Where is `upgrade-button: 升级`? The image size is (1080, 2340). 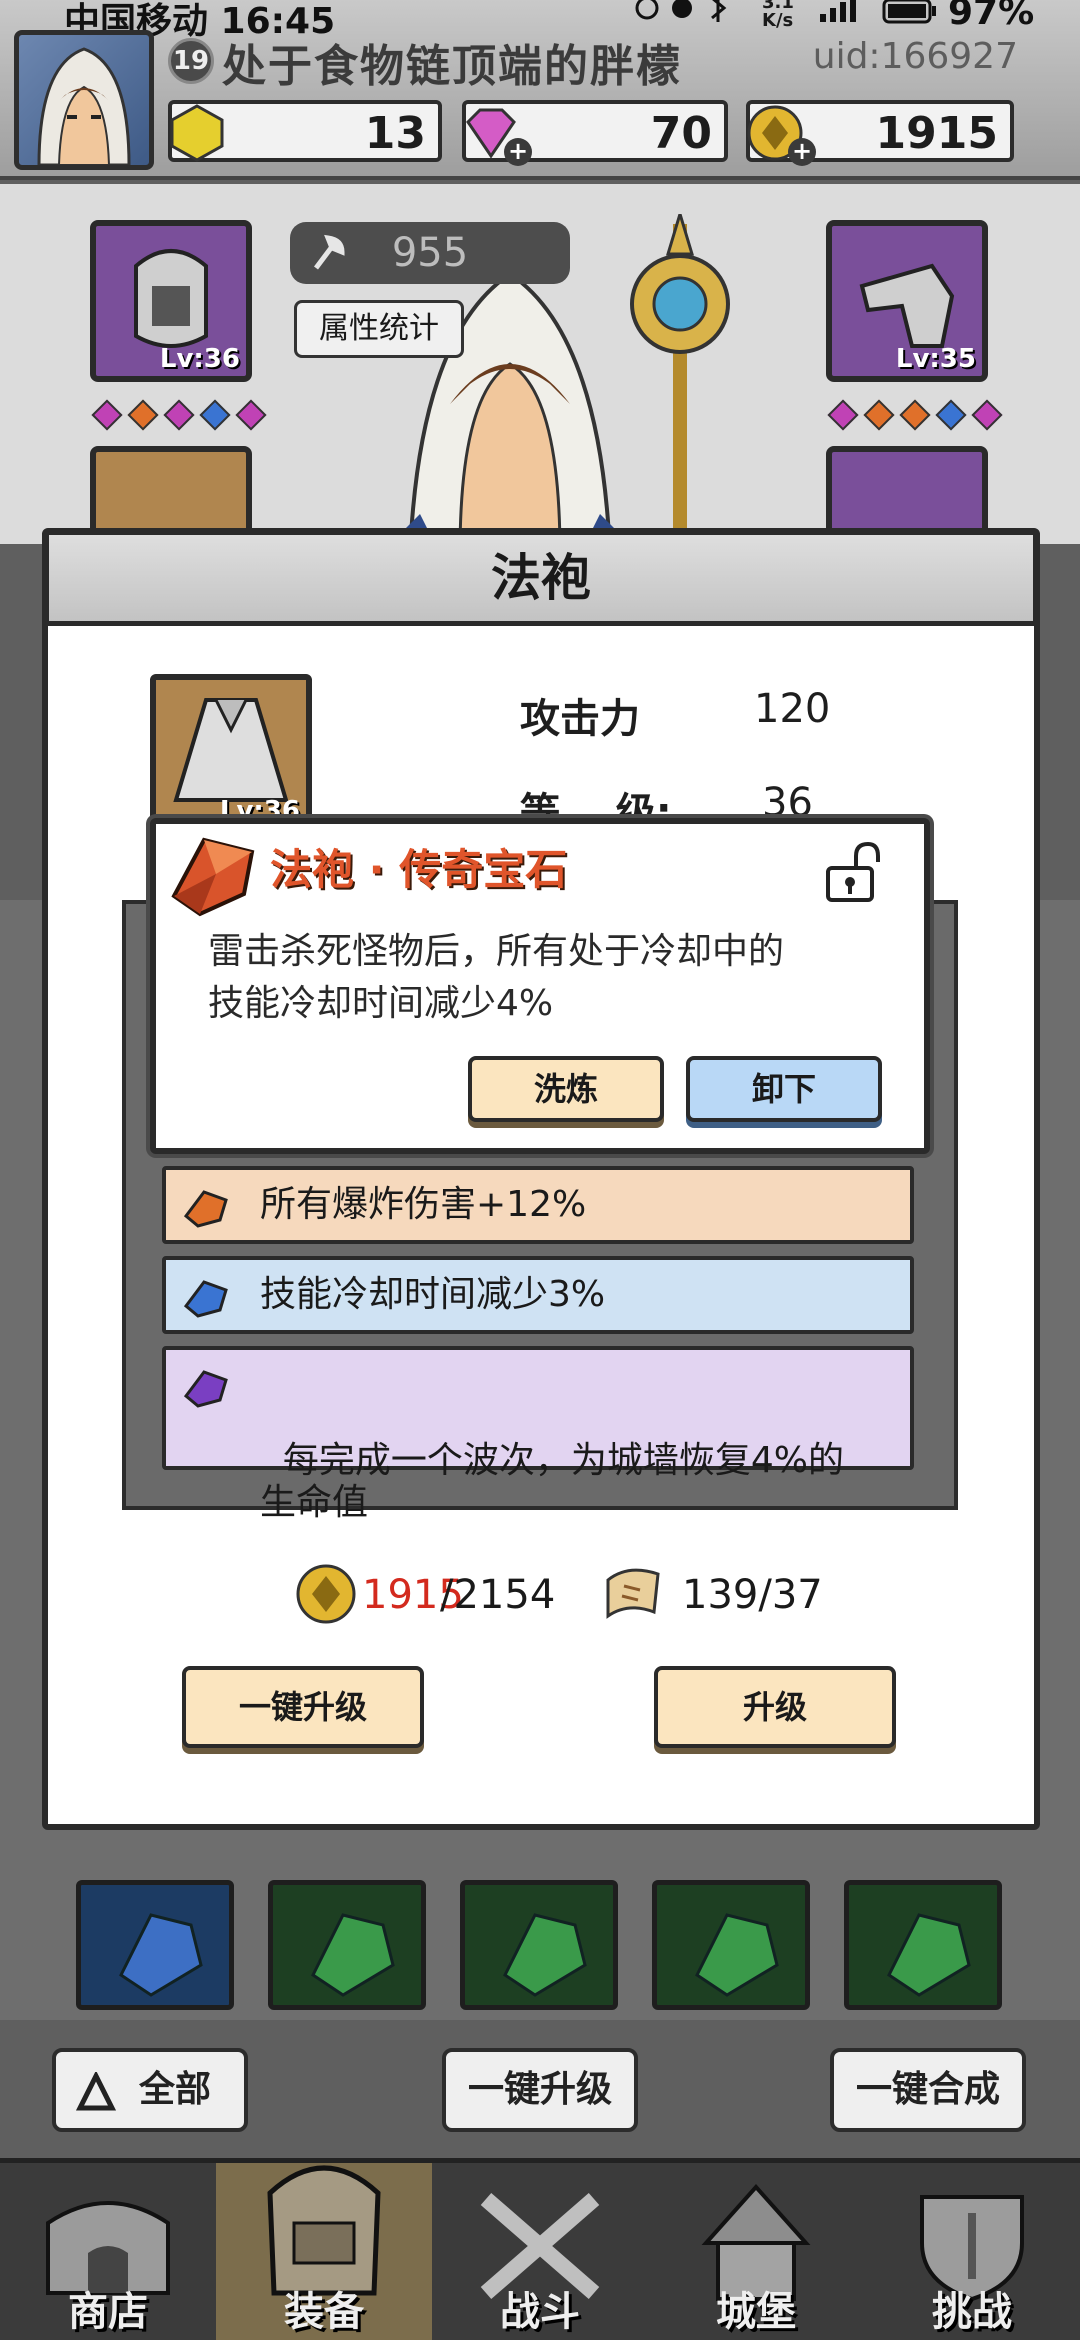
upgrade-button: 升级 is located at coordinates (775, 1707).